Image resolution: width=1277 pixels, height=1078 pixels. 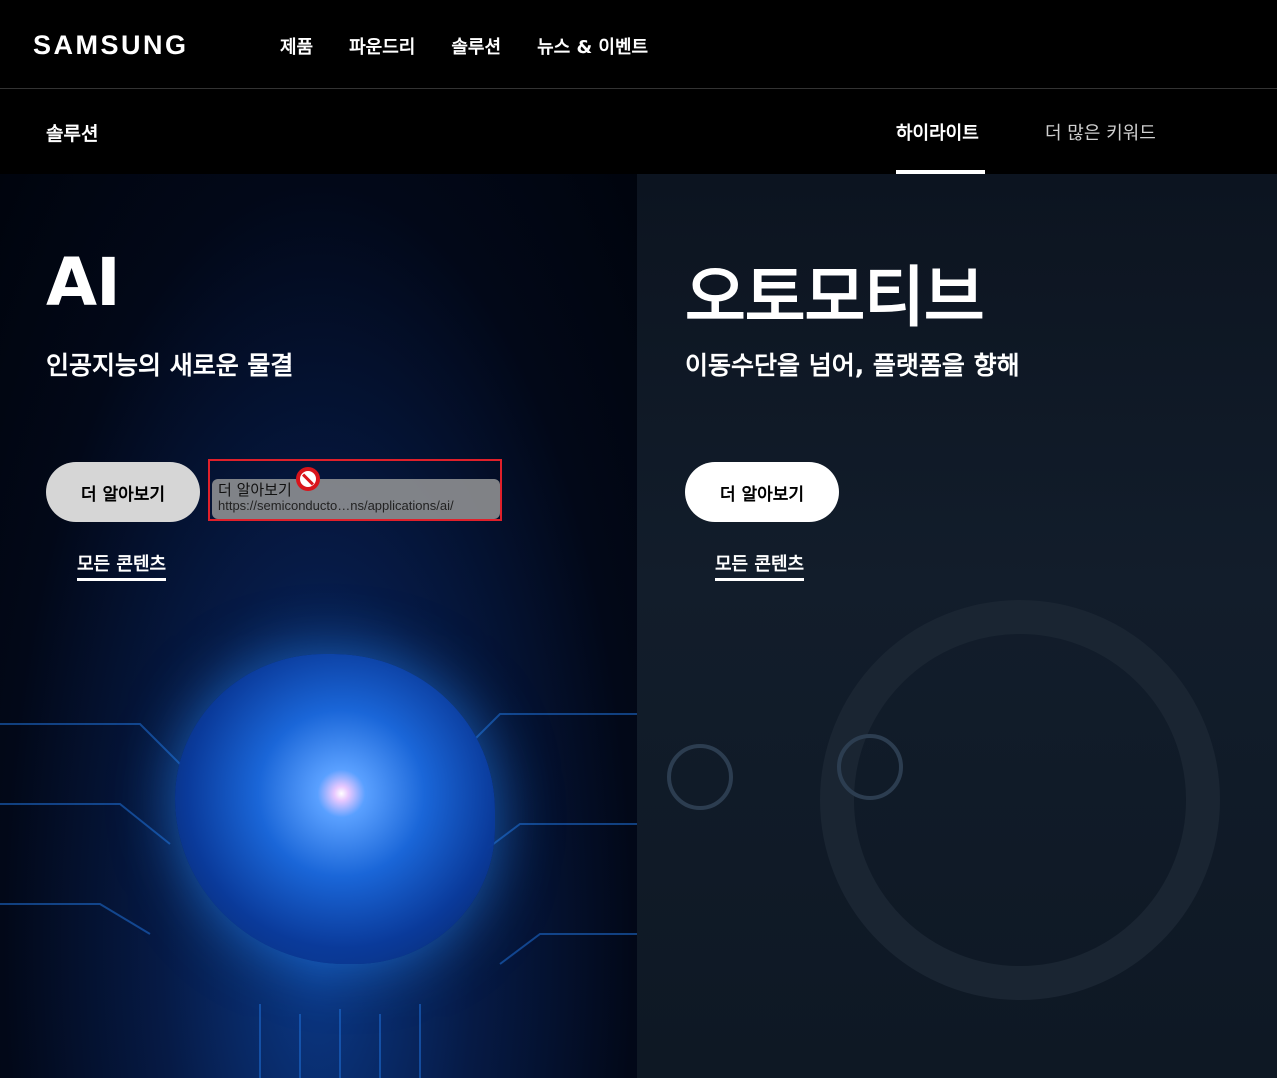 What do you see at coordinates (336, 505) in the screenshot?
I see `drag-ghost-url: https://semiconducto…ns/applications/ai/` at bounding box center [336, 505].